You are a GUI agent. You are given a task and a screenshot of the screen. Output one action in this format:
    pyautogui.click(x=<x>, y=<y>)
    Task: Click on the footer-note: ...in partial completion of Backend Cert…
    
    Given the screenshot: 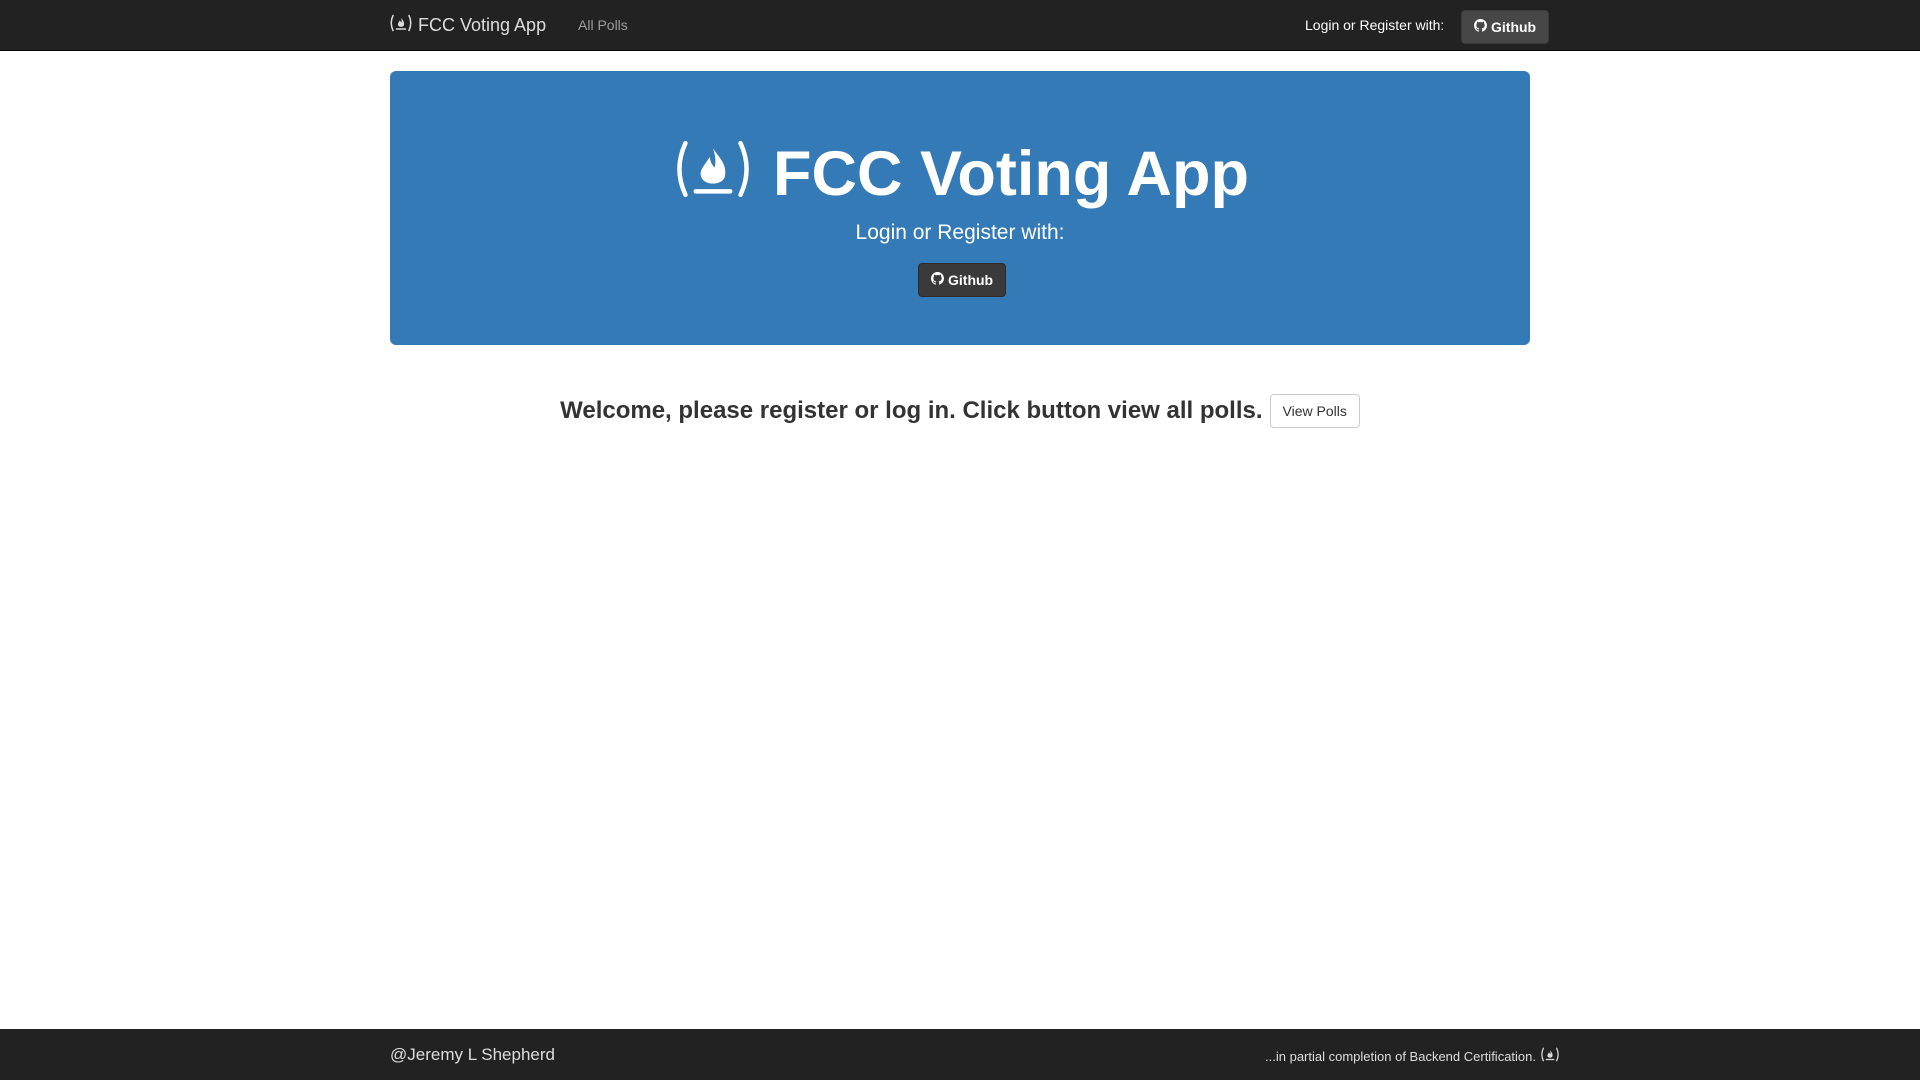 What is the action you would take?
    pyautogui.click(x=1412, y=1056)
    